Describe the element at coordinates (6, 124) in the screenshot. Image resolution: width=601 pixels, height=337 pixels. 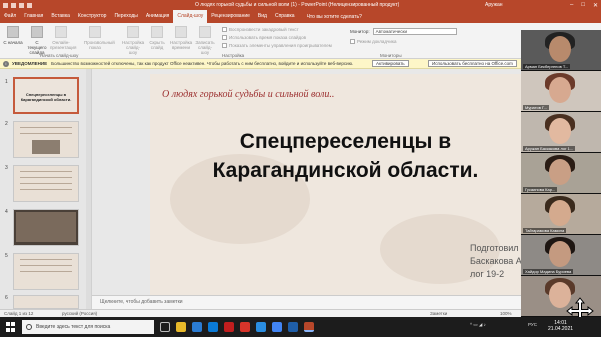
I see `thumb-number: 2` at that location.